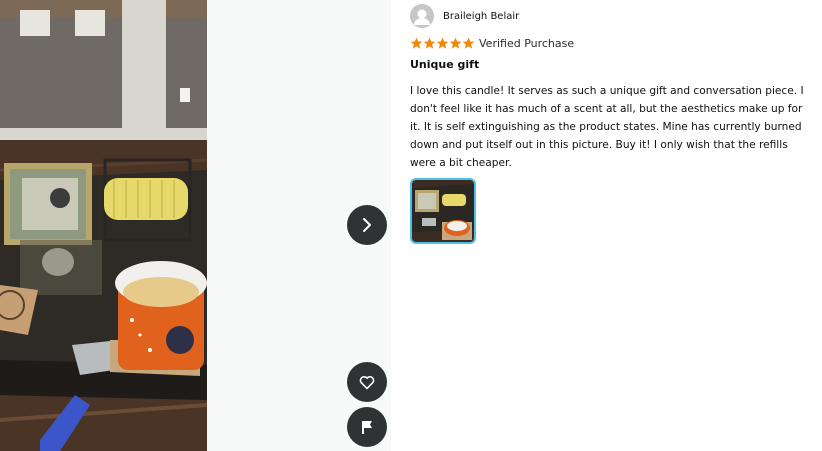 The image size is (822, 451). I want to click on star-rating, so click(442, 43).